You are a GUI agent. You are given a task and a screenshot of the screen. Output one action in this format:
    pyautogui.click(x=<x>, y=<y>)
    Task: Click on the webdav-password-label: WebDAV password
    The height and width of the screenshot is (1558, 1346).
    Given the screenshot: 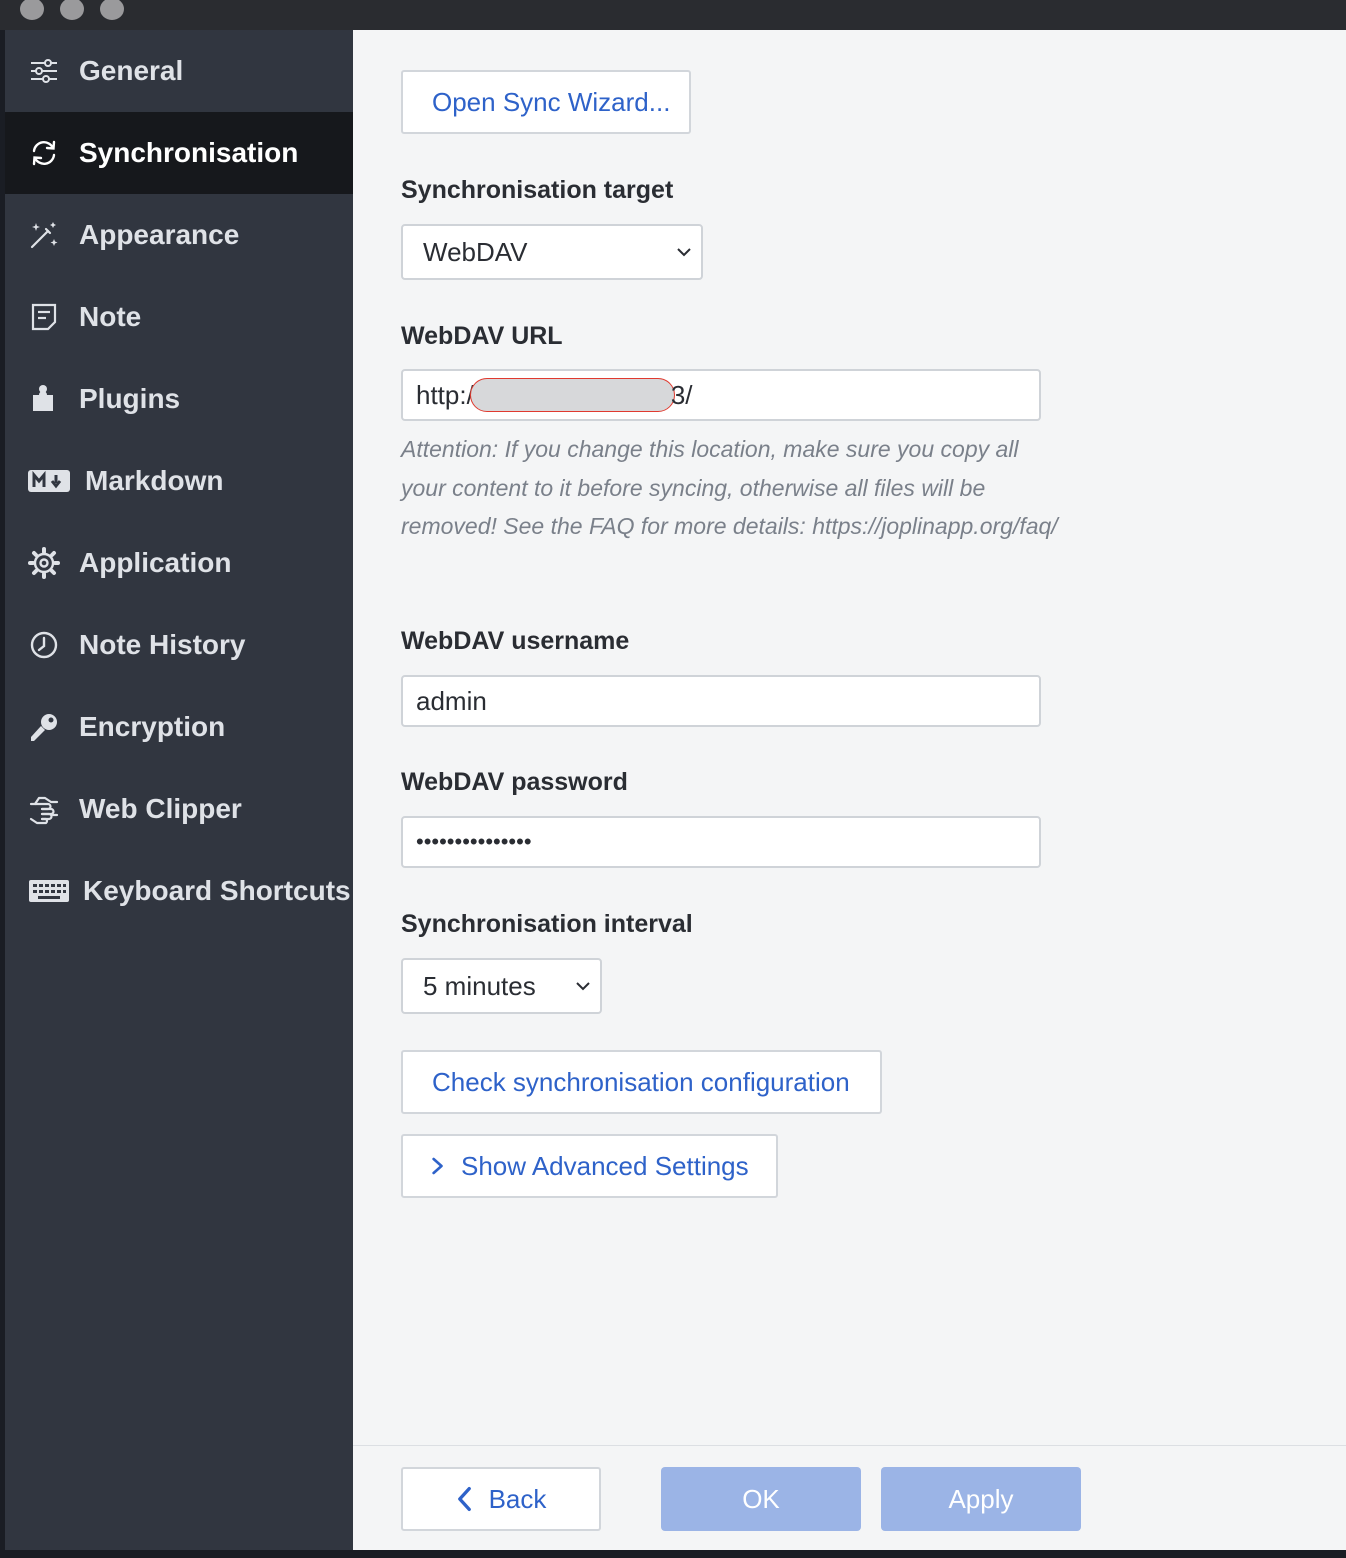 What is the action you would take?
    pyautogui.click(x=514, y=782)
    